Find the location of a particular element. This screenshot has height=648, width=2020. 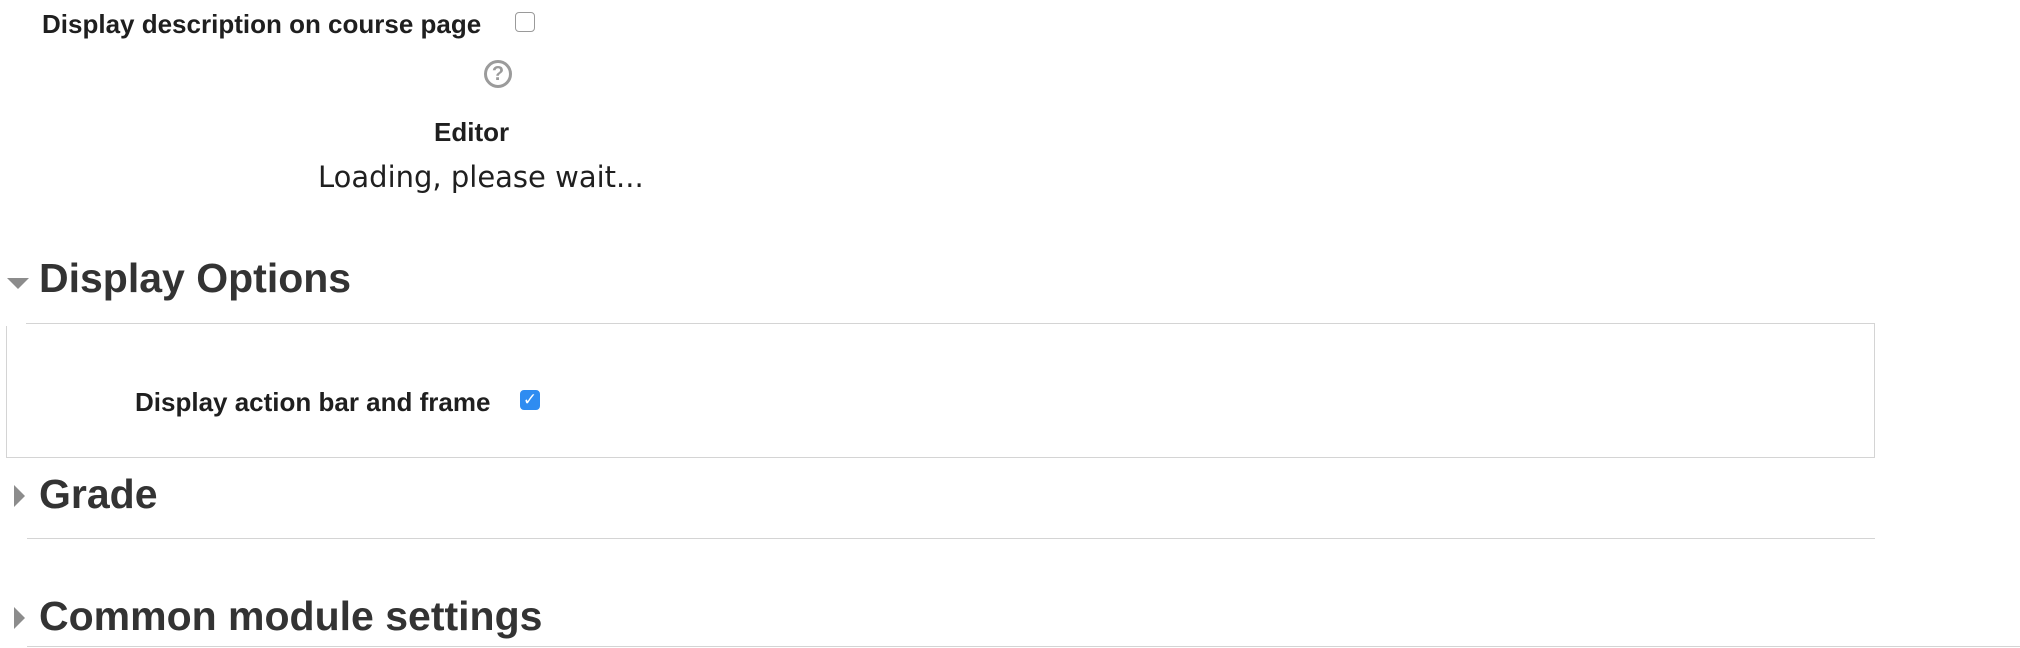

display-description-label: Display description on course page is located at coordinates (262, 24).